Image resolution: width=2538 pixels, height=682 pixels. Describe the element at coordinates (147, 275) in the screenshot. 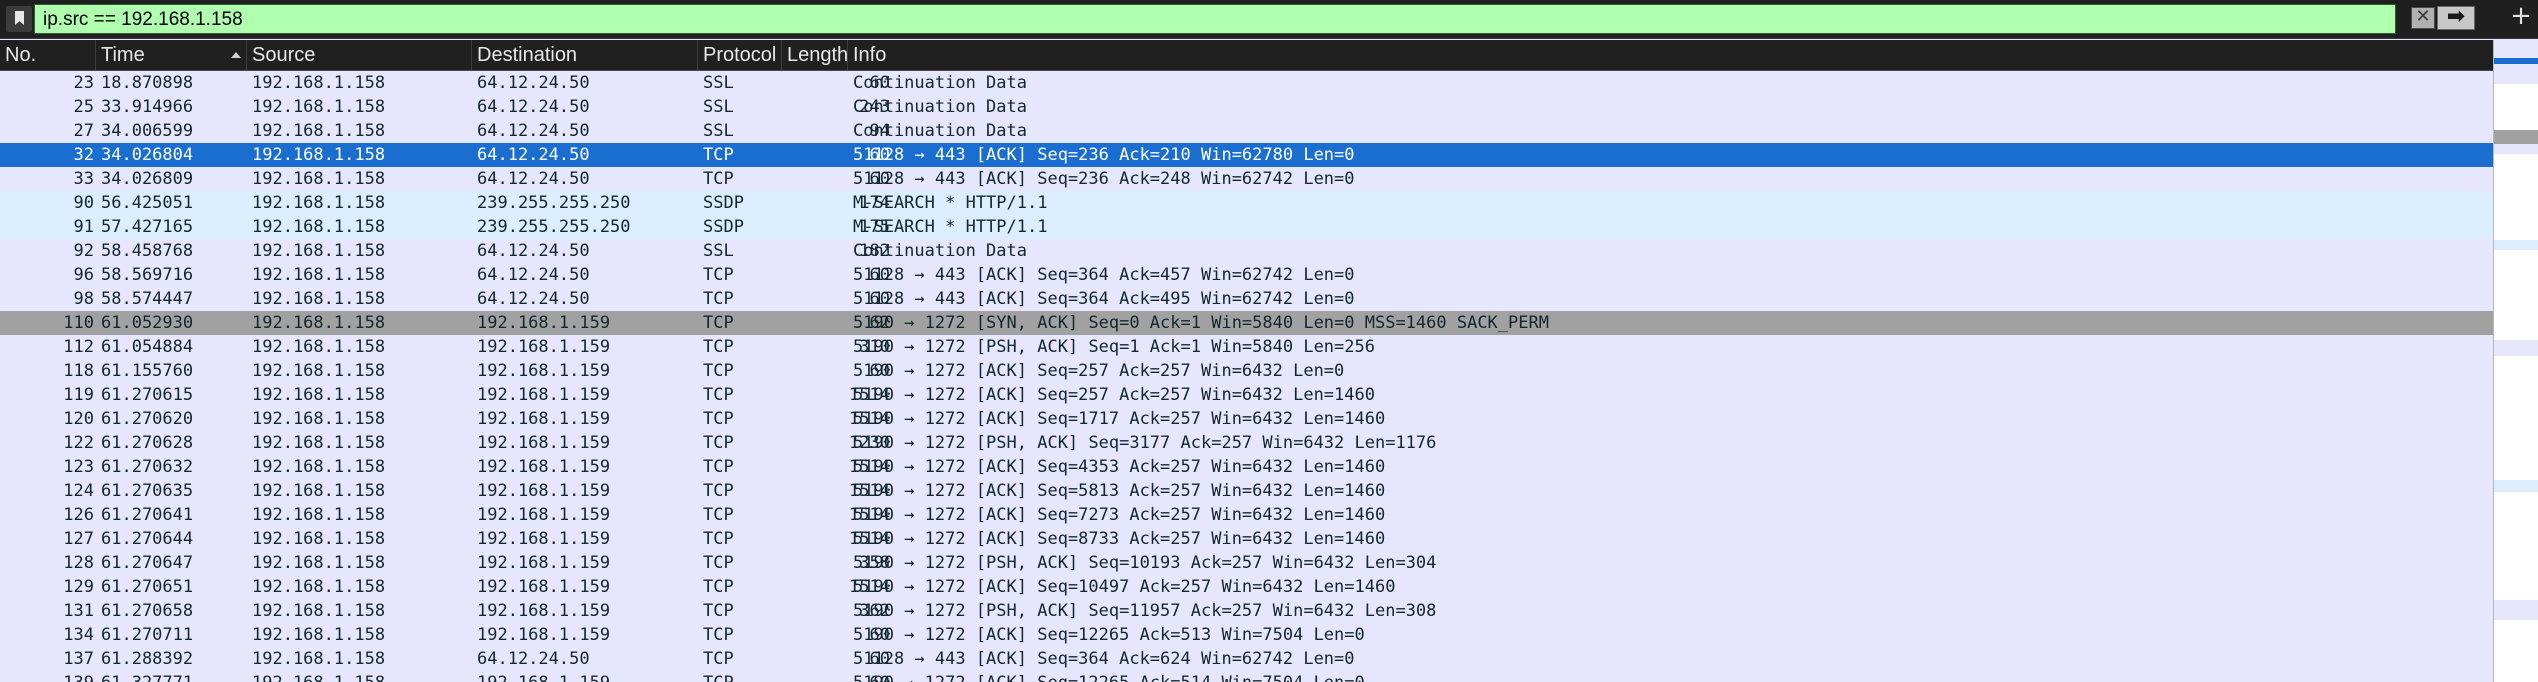

I see `packet-time: 58.569716` at that location.